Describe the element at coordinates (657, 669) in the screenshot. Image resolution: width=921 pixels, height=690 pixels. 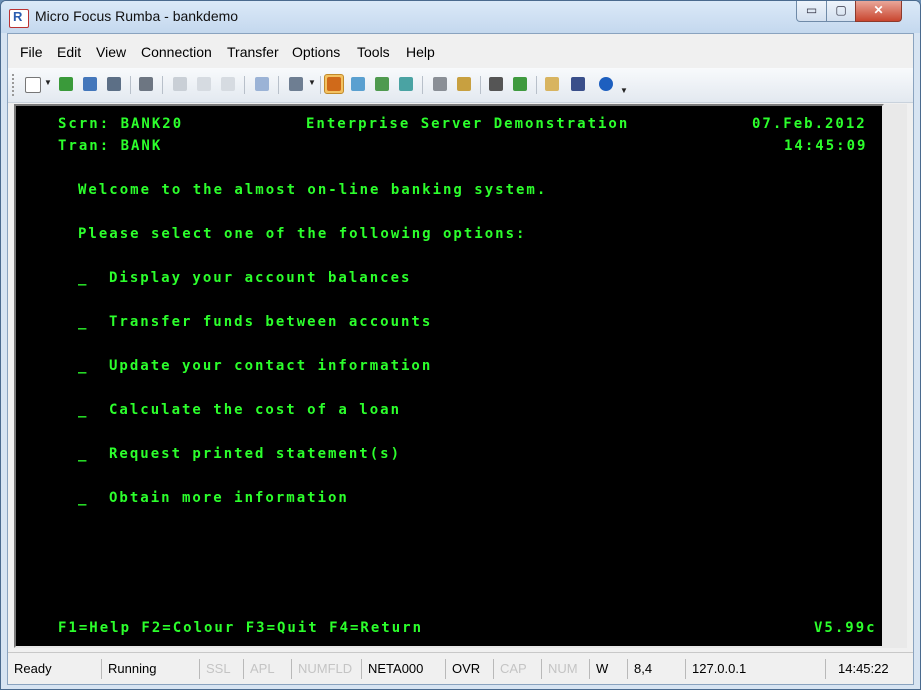
I see `status-cursor-position: 8,4` at that location.